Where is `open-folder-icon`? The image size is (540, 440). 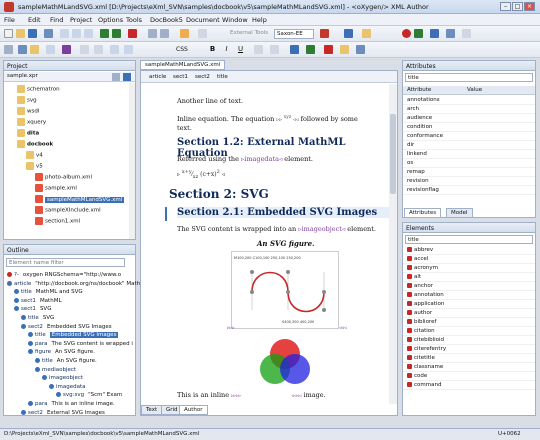
open-folder-icon is located at coordinates (20, 33).